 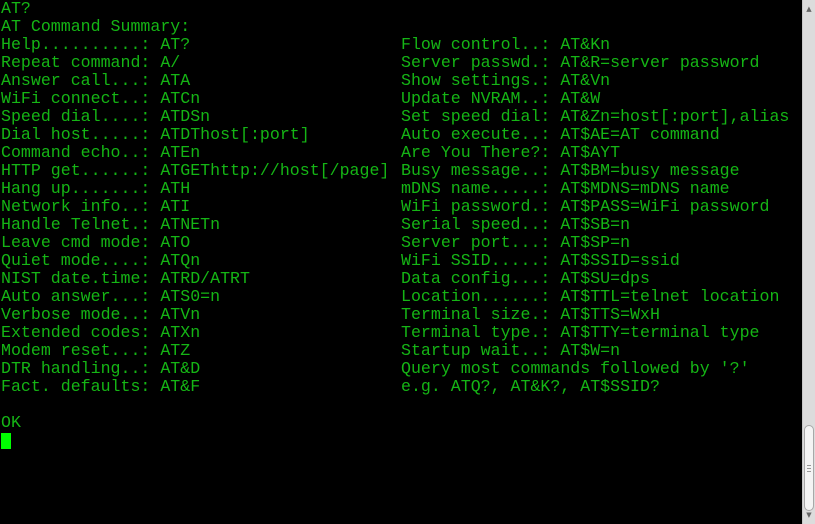 What do you see at coordinates (525, 278) in the screenshot?
I see `command-line: Data config...: AT$SU=dps` at bounding box center [525, 278].